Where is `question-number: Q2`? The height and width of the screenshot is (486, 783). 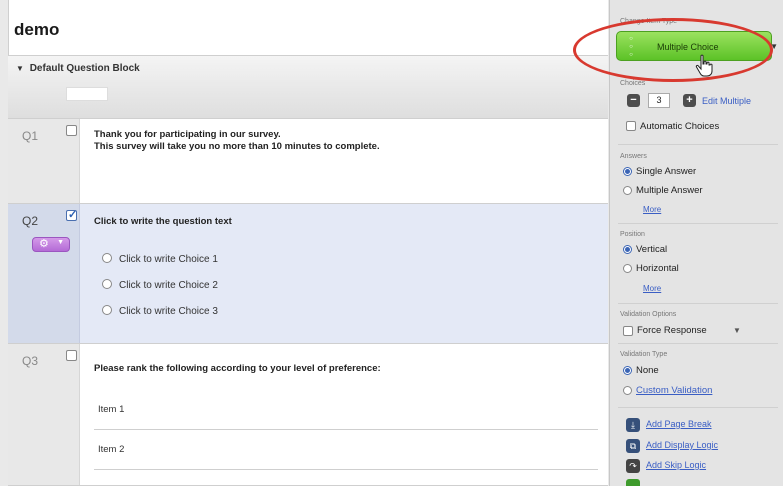 question-number: Q2 is located at coordinates (30, 221).